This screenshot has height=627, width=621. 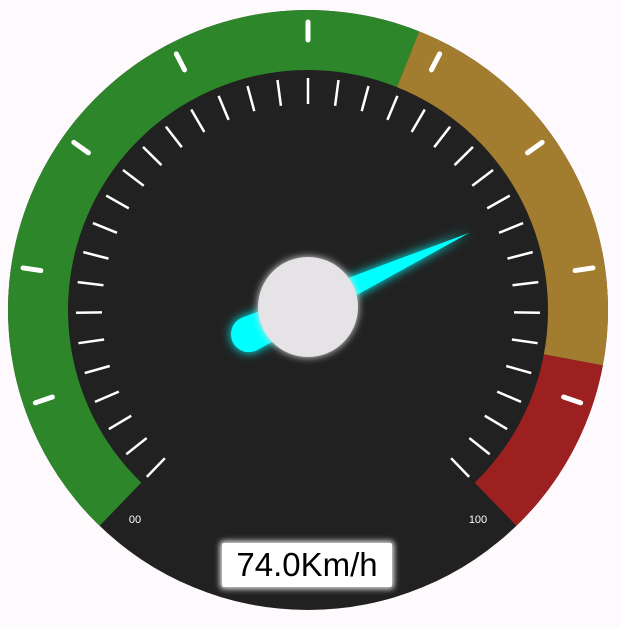 What do you see at coordinates (307, 565) in the screenshot?
I see `speed-readout: 74.0Km/h` at bounding box center [307, 565].